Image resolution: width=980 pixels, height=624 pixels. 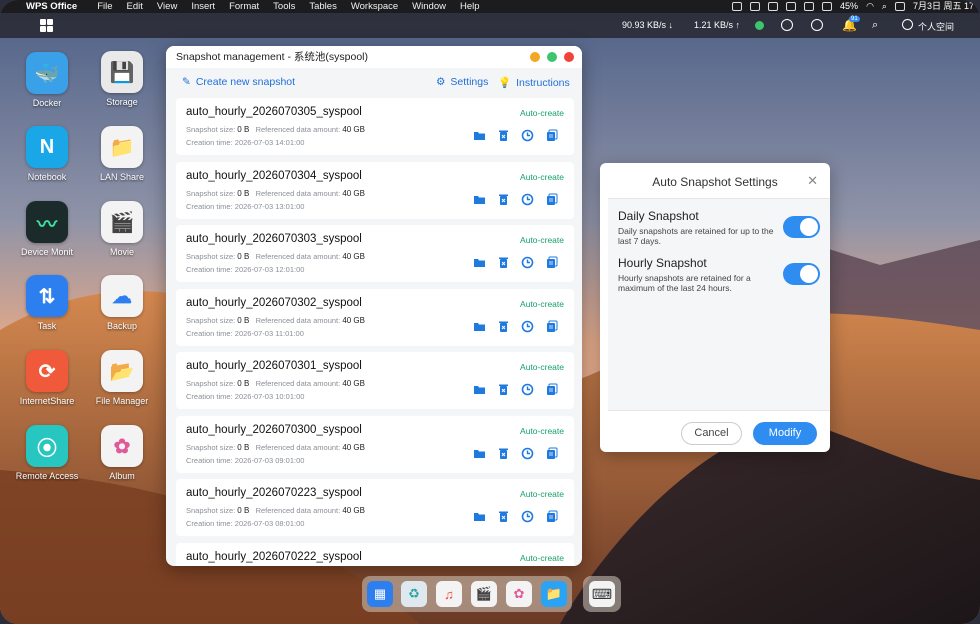 I want to click on album-icon: ✿, so click(x=519, y=594).